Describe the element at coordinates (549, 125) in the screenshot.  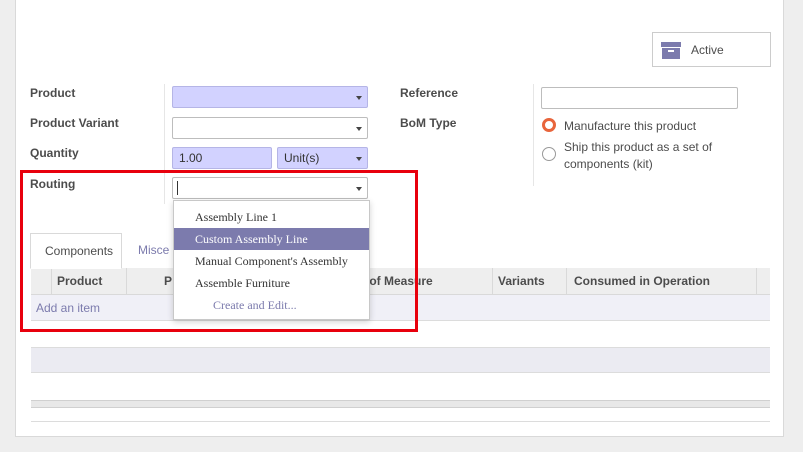
I see `radio-selected` at that location.